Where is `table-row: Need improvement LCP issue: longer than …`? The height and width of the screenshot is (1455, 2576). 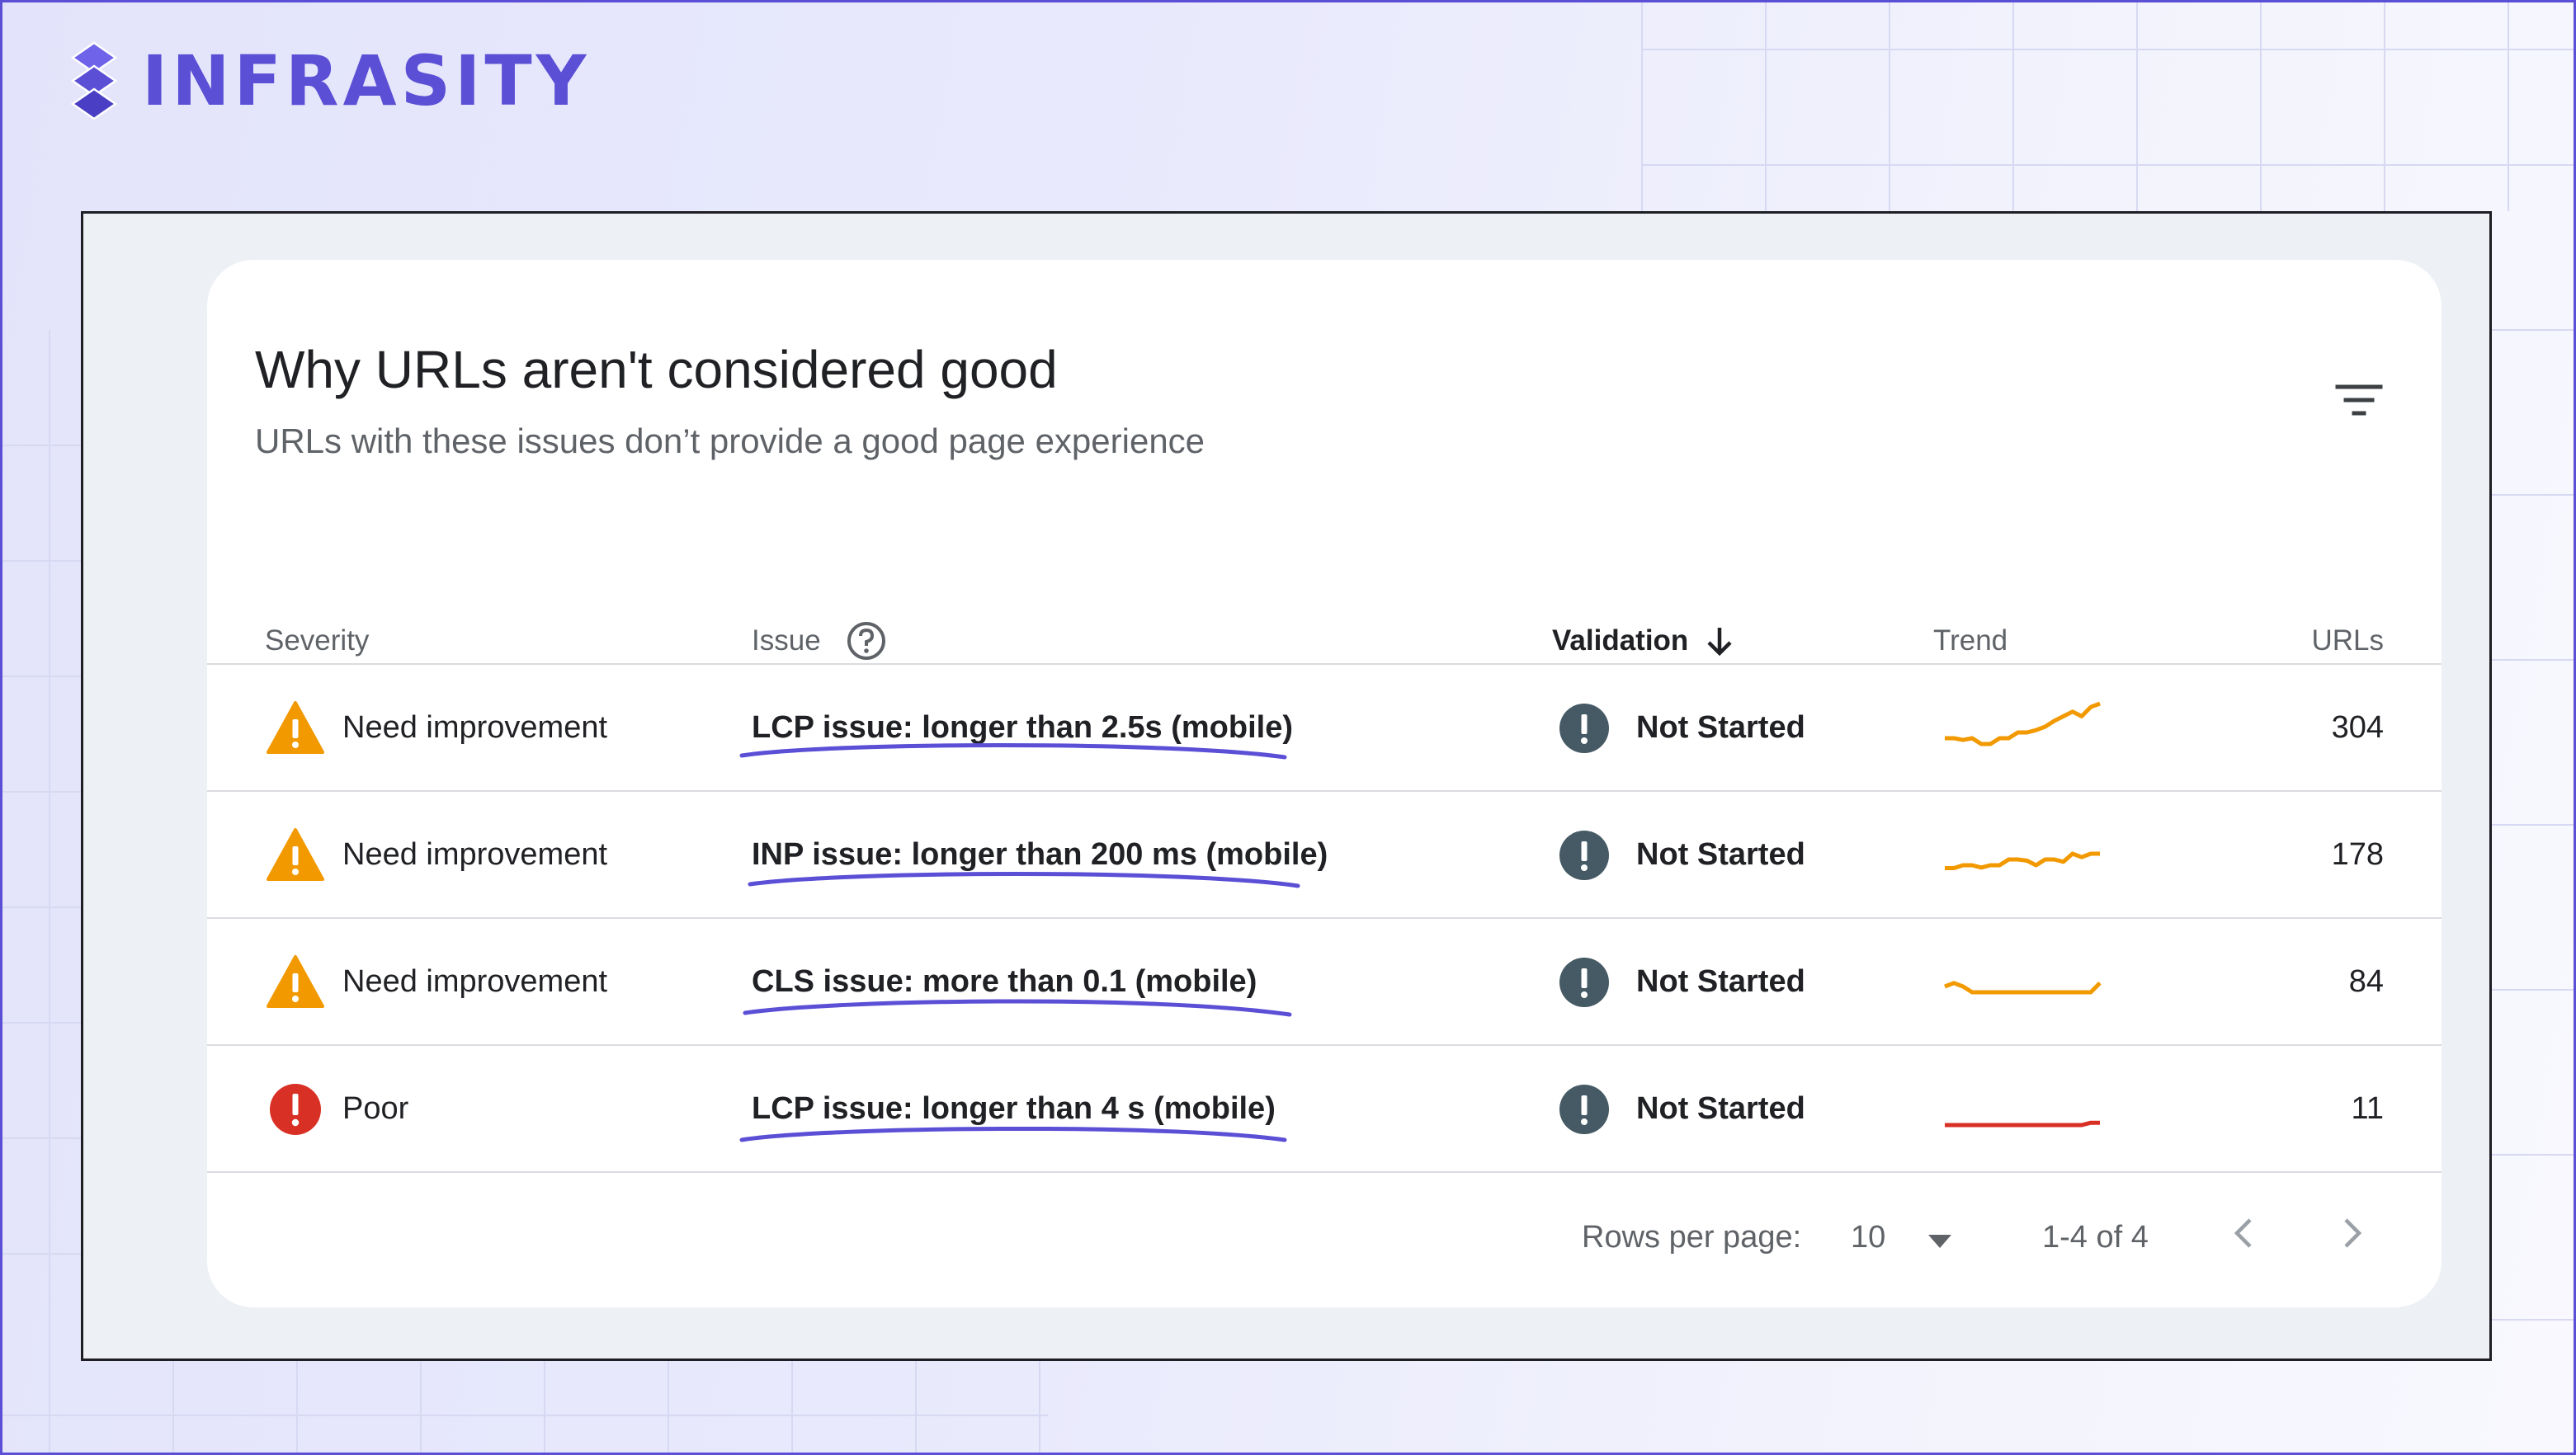 table-row: Need improvement LCP issue: longer than … is located at coordinates (1324, 728).